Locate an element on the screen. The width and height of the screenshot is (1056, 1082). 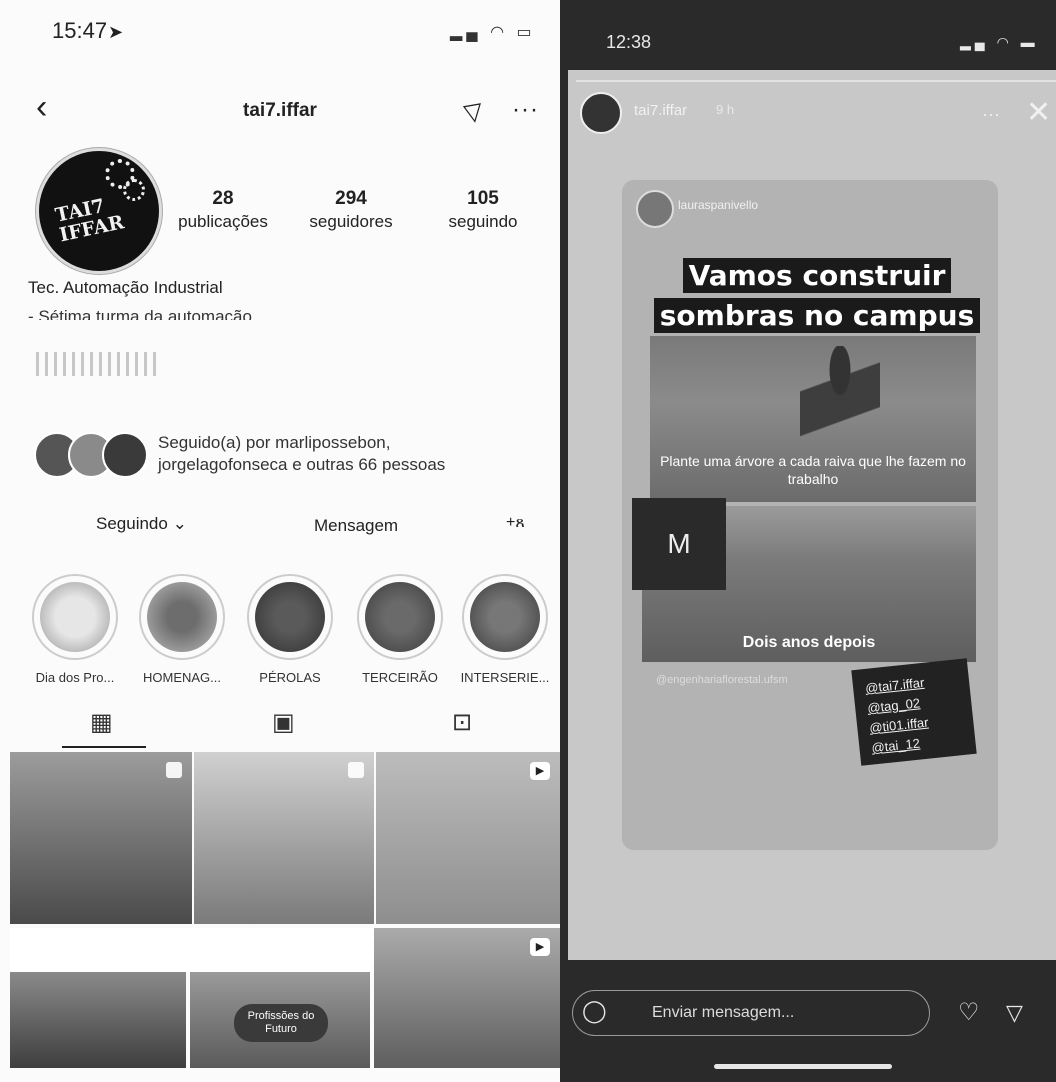
highlight-label: PÉROLAS is located at coordinates (290, 677).